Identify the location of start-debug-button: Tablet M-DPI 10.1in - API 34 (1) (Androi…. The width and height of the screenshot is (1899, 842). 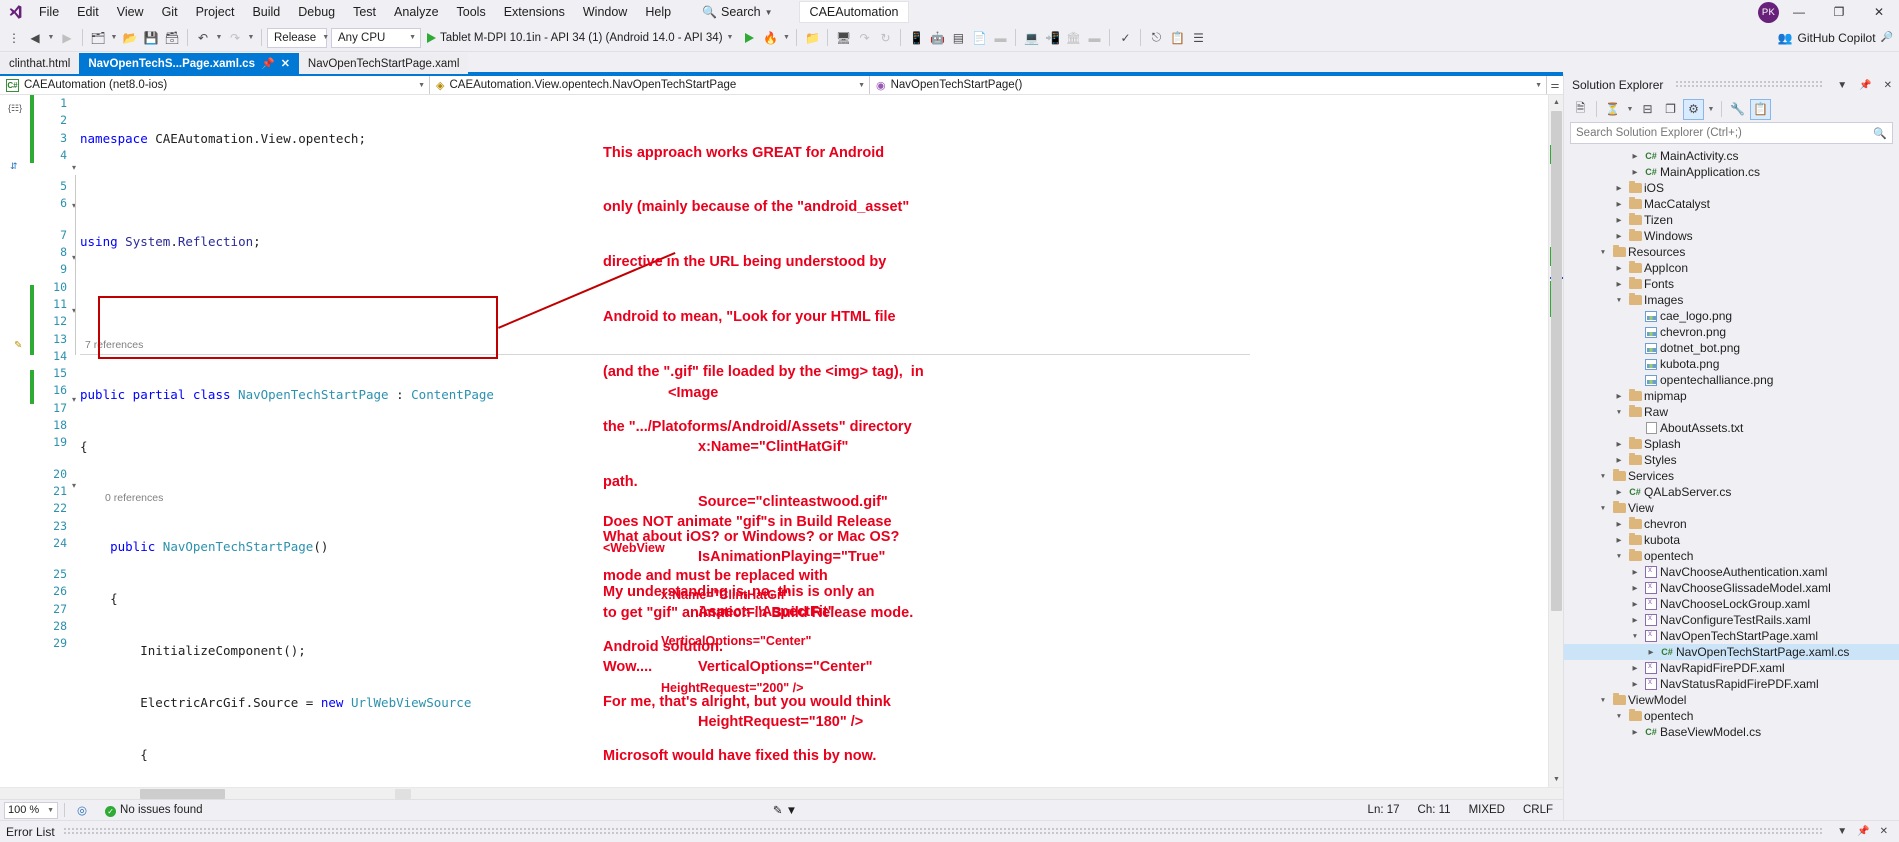
(580, 38).